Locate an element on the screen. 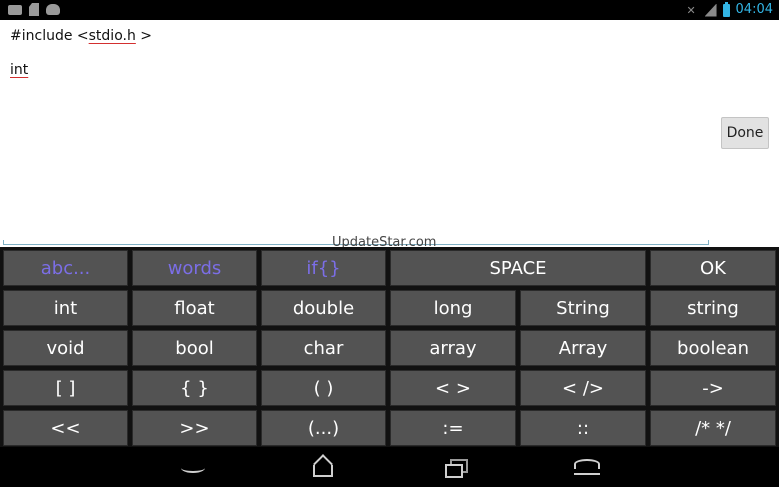 This screenshot has width=779, height=487. key-parentheses: ( ) is located at coordinates (323, 388).